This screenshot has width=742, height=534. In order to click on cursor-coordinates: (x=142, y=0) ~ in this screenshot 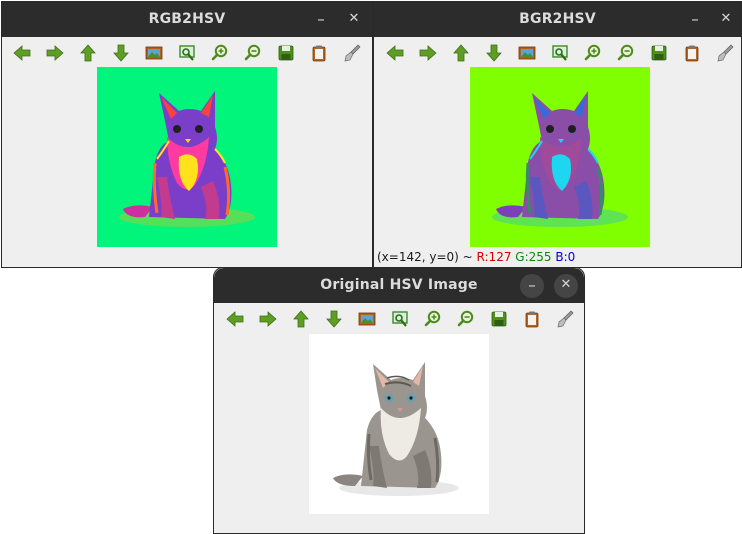, I will do `click(425, 257)`.